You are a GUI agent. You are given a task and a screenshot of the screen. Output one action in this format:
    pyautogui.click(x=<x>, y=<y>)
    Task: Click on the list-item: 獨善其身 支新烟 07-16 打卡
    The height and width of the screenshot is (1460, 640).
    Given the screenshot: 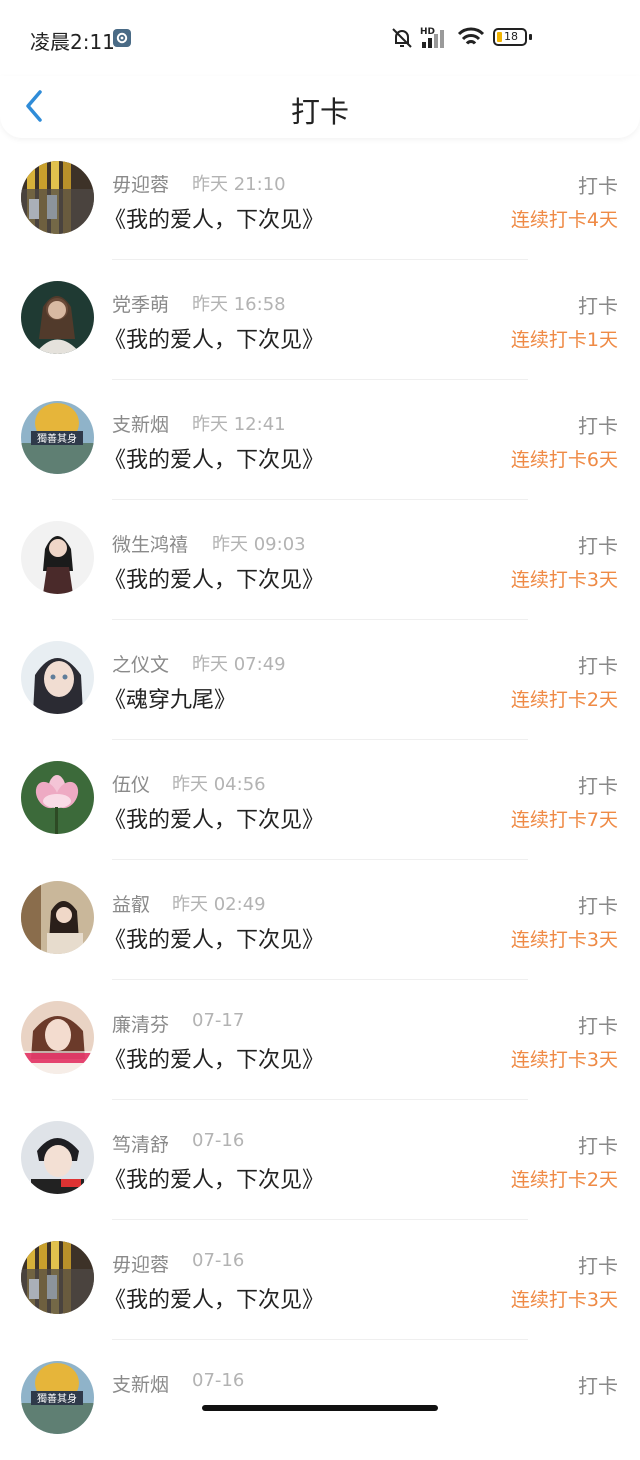 What is the action you would take?
    pyautogui.click(x=320, y=1400)
    